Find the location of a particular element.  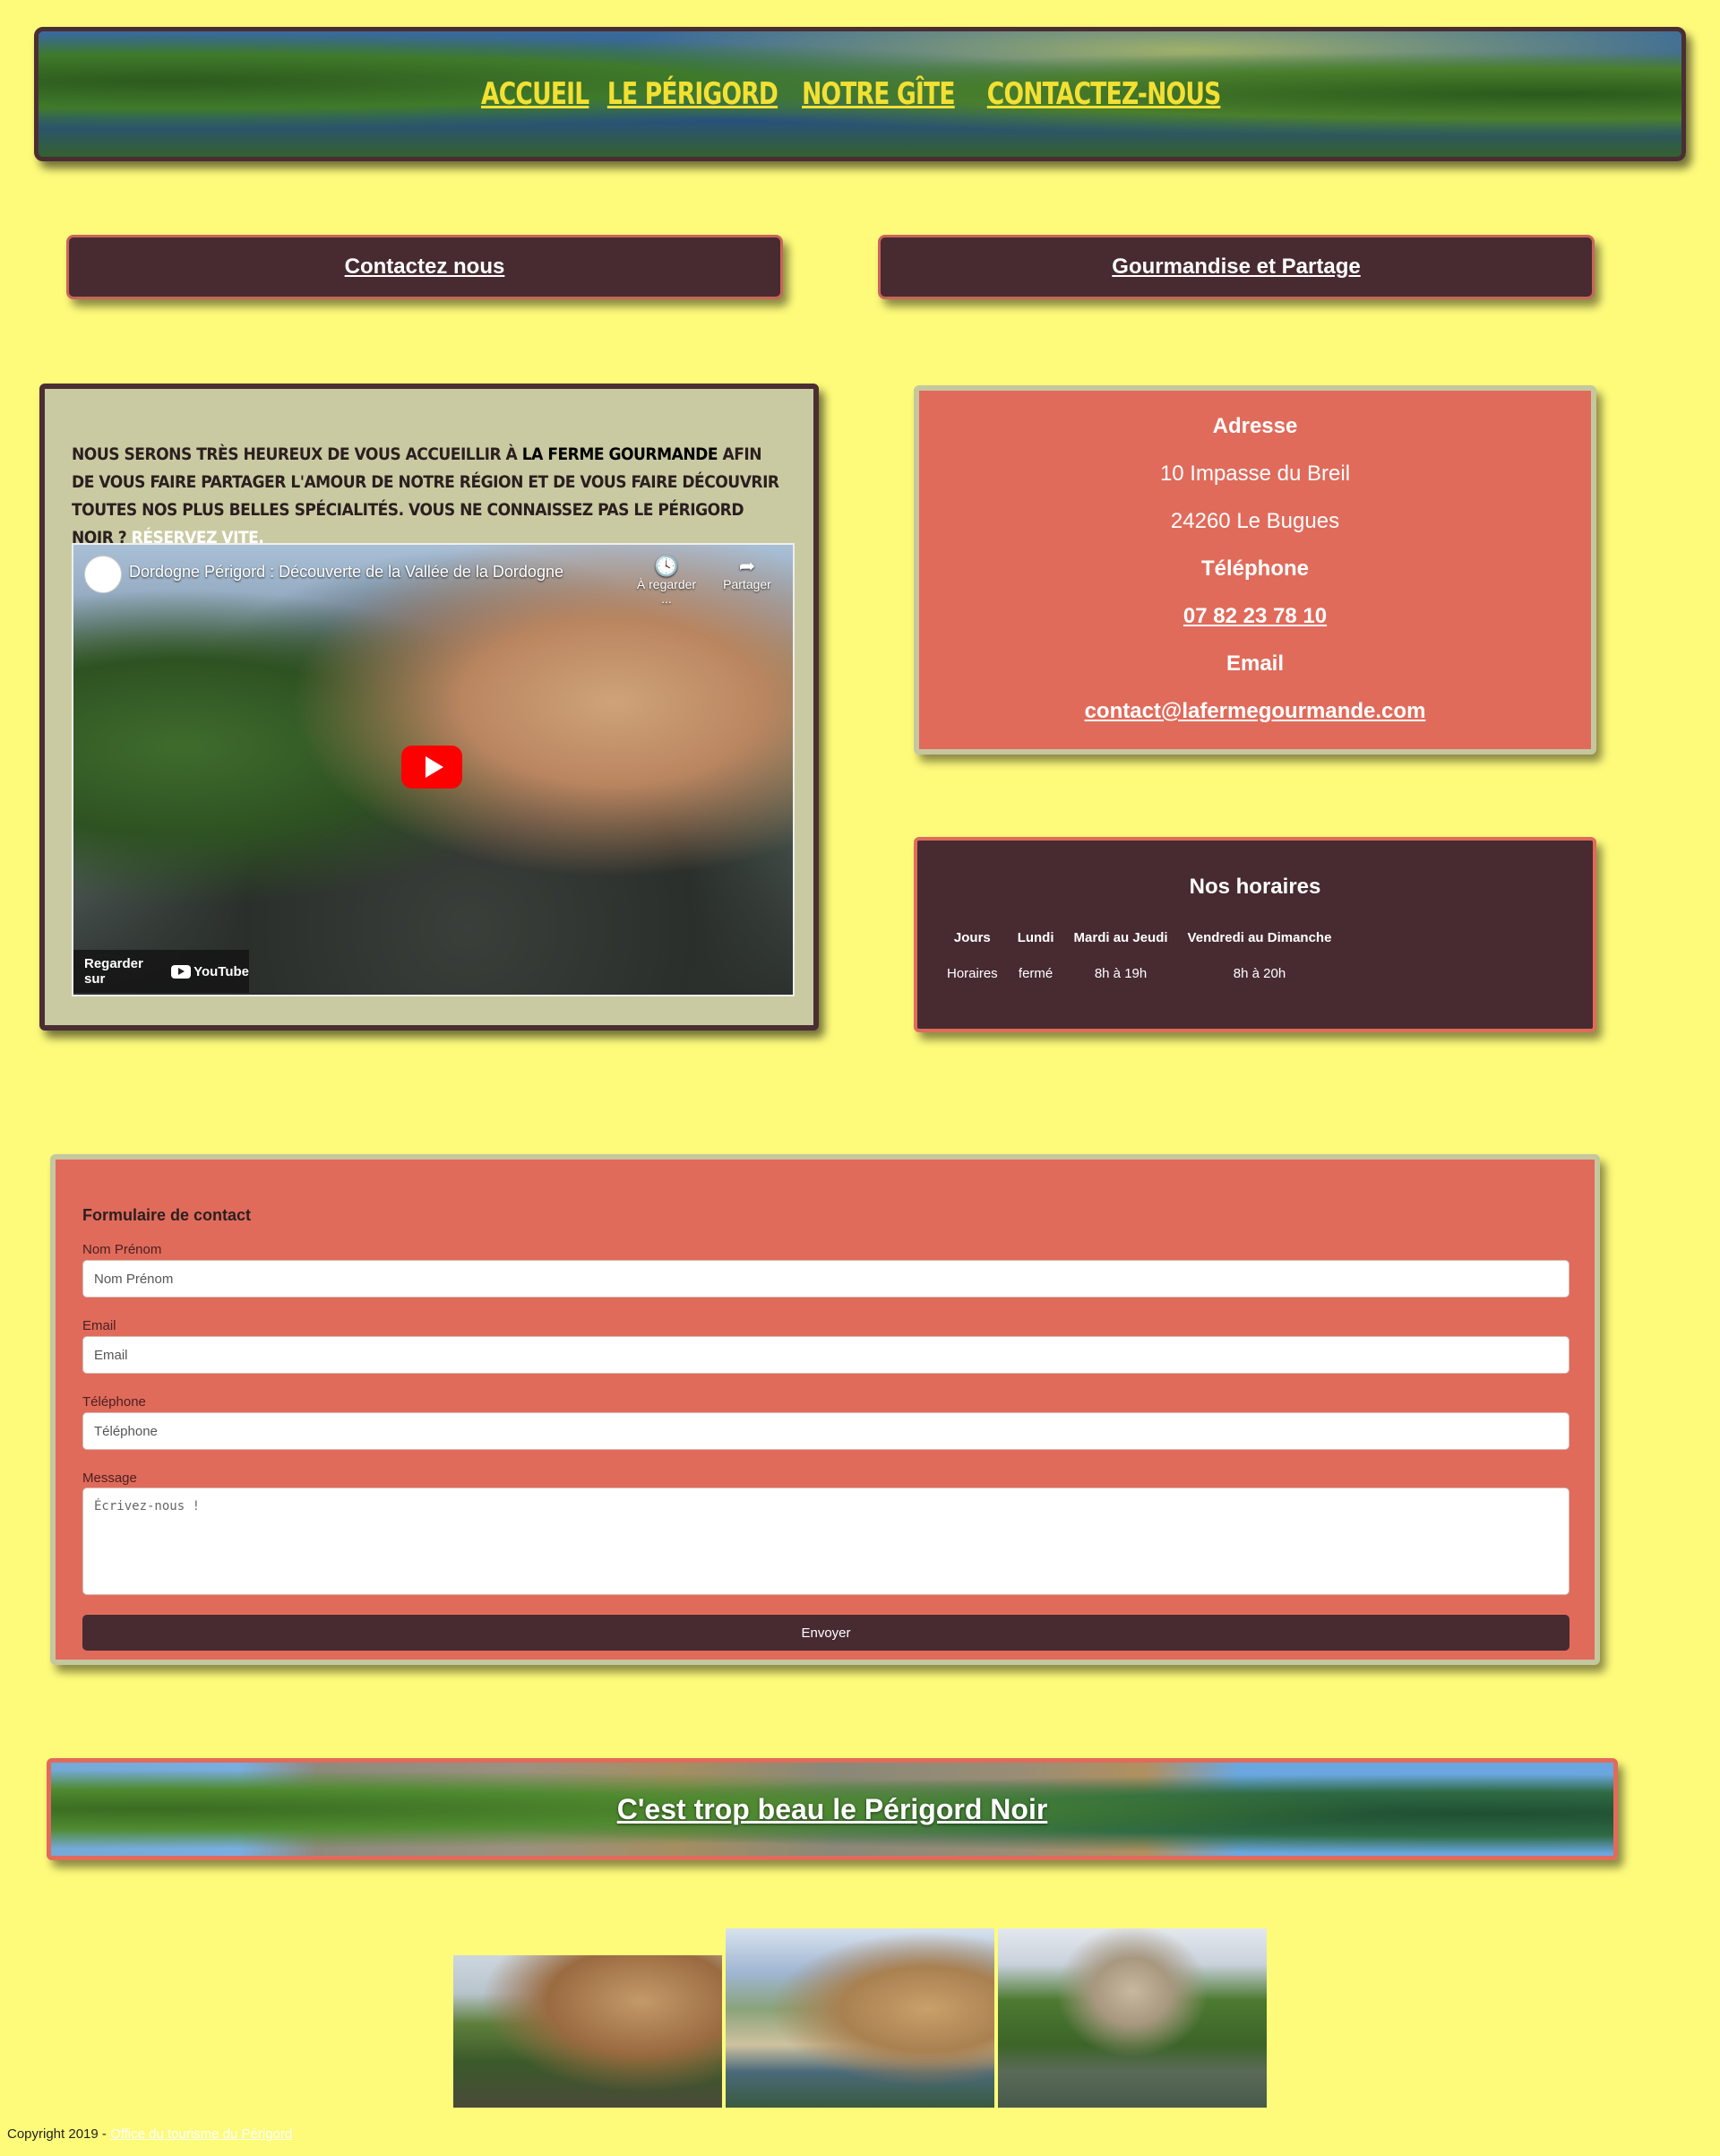

hours-cell: 8h à 20h is located at coordinates (1259, 973).